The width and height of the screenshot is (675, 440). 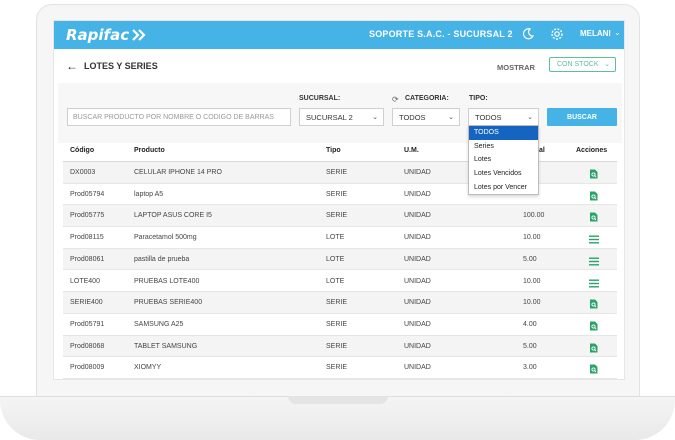 What do you see at coordinates (395, 99) in the screenshot?
I see `refresh-icon: ⟳` at bounding box center [395, 99].